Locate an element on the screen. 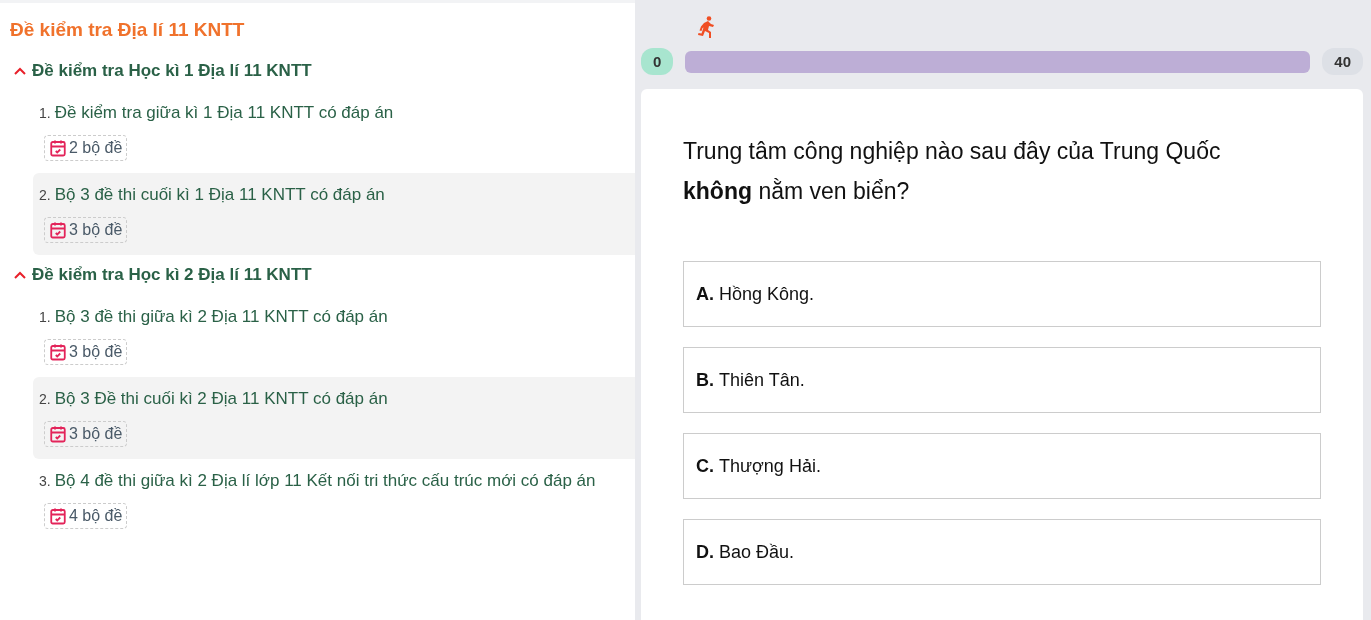  answer-option: C. Thượng Hải. is located at coordinates (1002, 466).